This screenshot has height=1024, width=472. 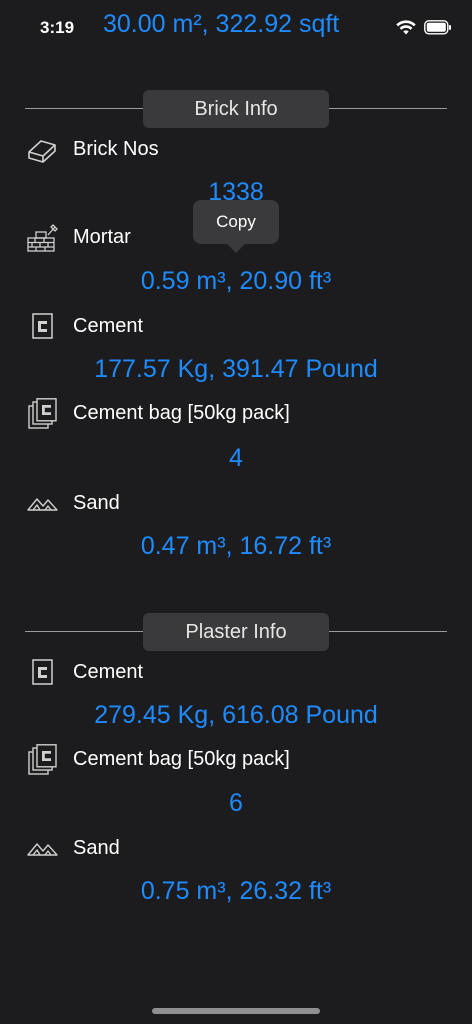 What do you see at coordinates (116, 149) in the screenshot?
I see `brick-nos-label: Brick Nos` at bounding box center [116, 149].